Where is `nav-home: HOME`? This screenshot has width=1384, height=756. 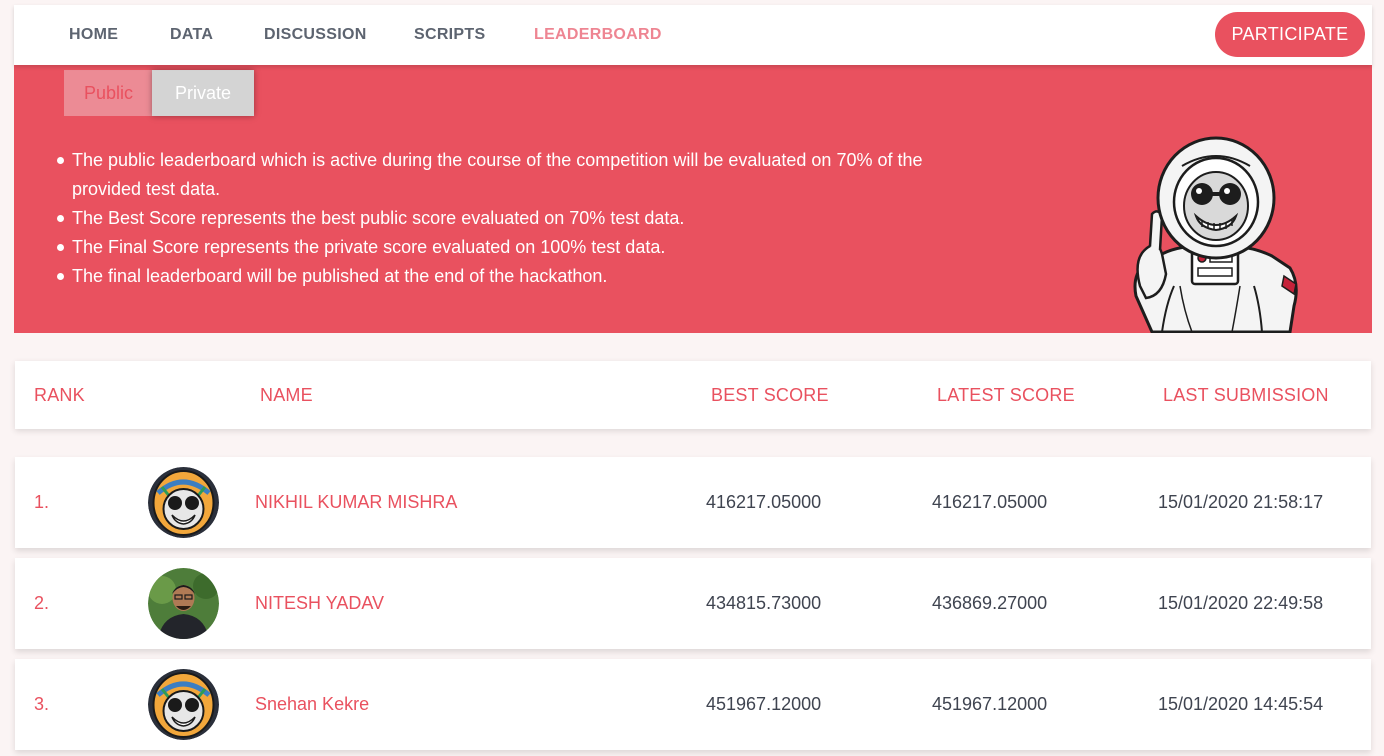
nav-home: HOME is located at coordinates (93, 35).